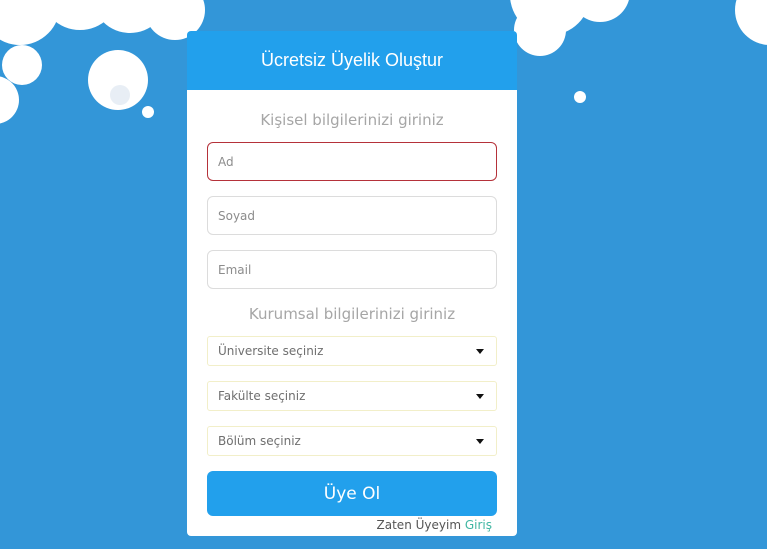 The image size is (767, 549). I want to click on signup-button: Üye Ol, so click(352, 493).